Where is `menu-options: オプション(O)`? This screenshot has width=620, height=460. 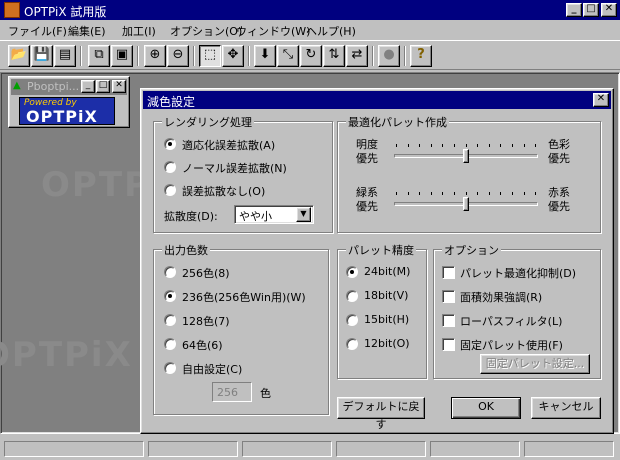 menu-options: オプション(O) is located at coordinates (206, 31).